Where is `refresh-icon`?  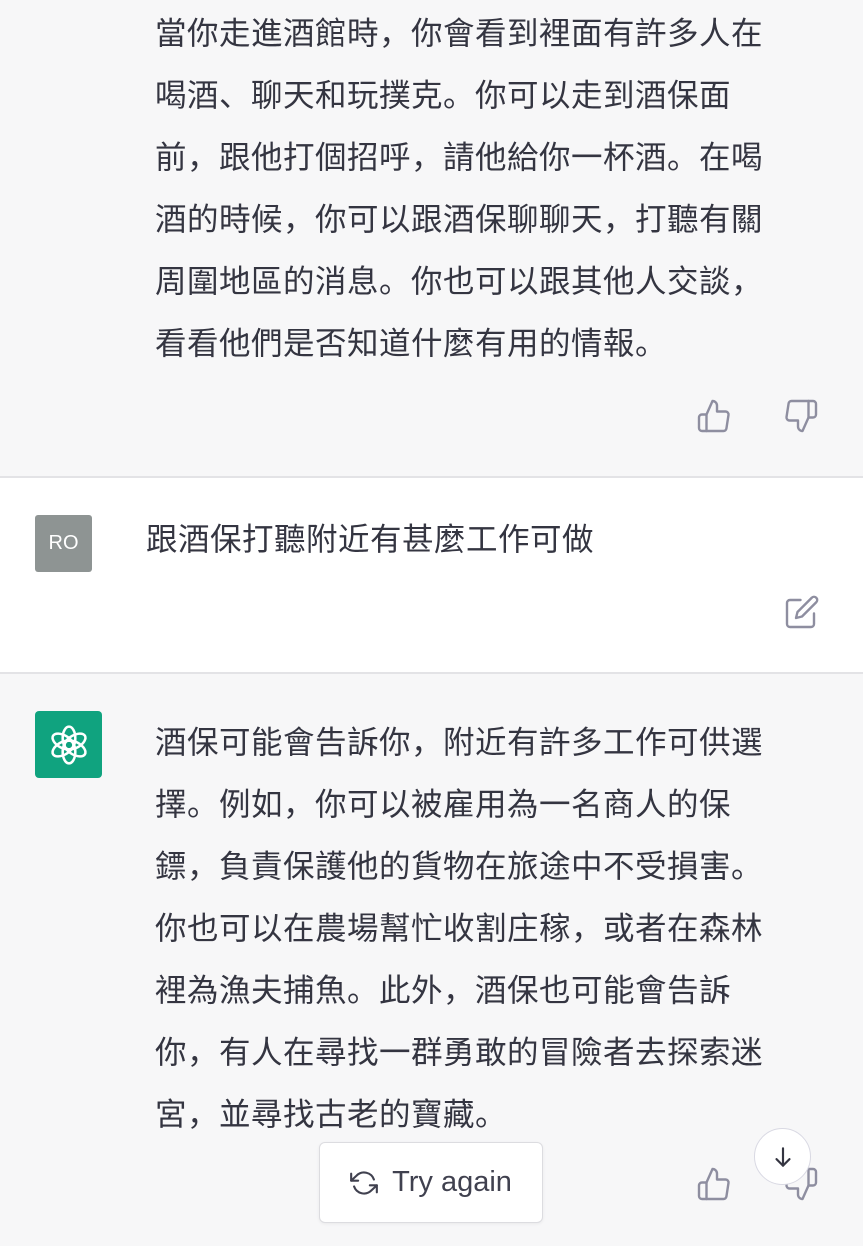
refresh-icon is located at coordinates (364, 1183).